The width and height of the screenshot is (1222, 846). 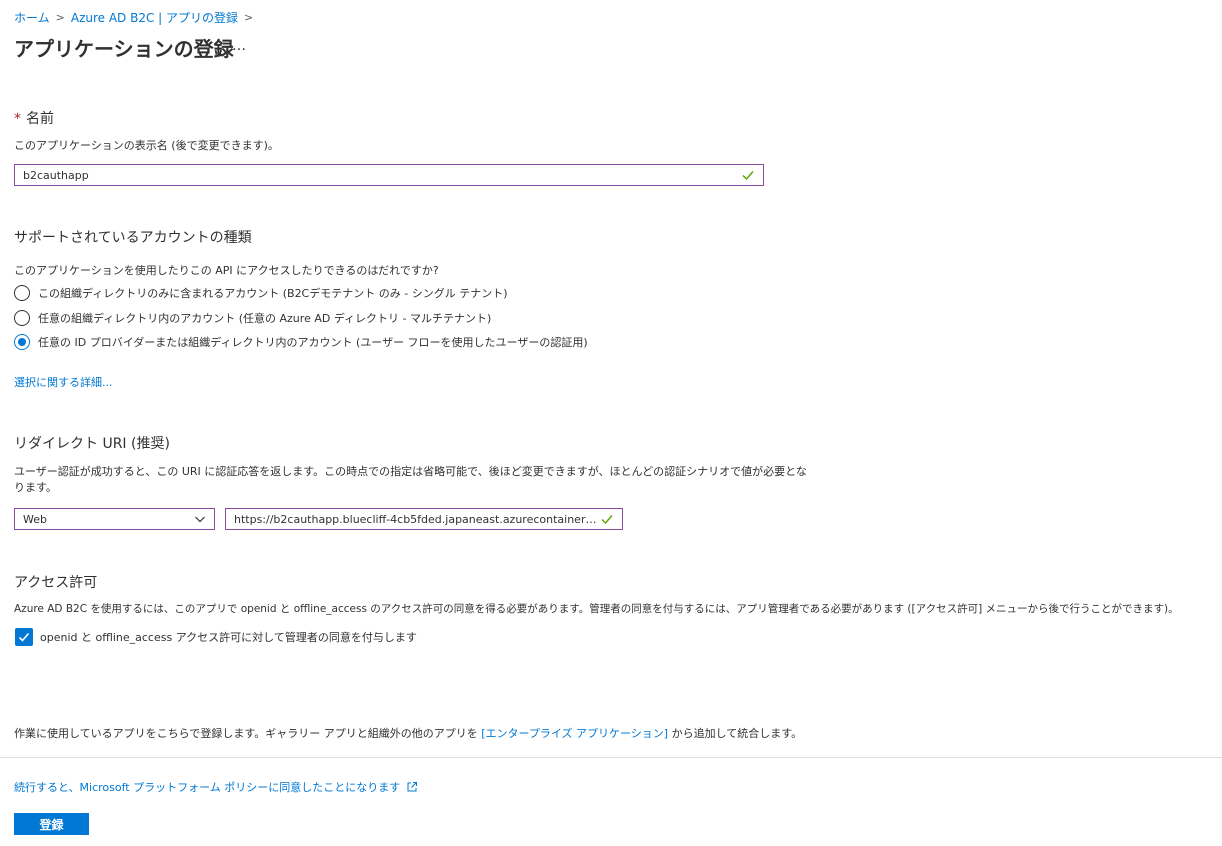 What do you see at coordinates (35, 519) in the screenshot?
I see `platform-select-value: Web` at bounding box center [35, 519].